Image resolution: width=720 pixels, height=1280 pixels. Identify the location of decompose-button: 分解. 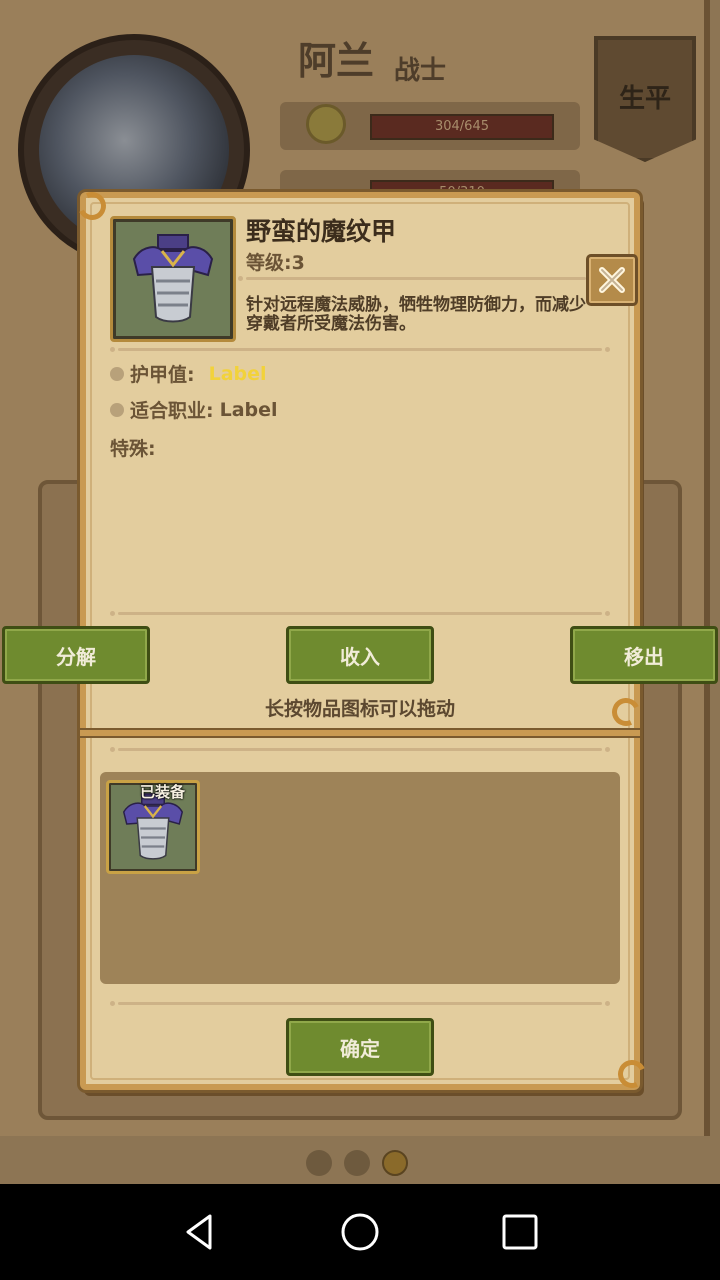
(76, 655).